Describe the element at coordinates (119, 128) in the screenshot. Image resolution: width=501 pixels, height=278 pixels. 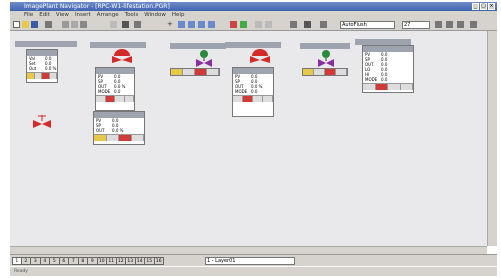
I see `faceplate-panel: PV 0.0 SP 0.0 OUT 0.0 %` at that location.